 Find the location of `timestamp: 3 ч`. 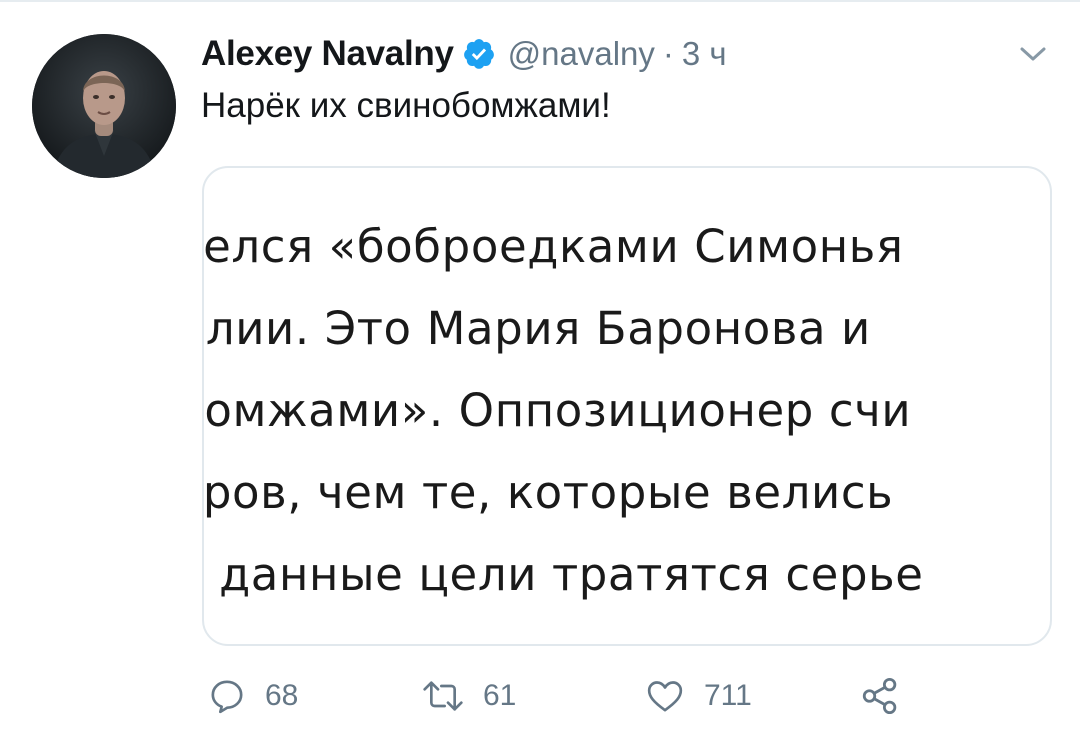

timestamp: 3 ч is located at coordinates (704, 54).